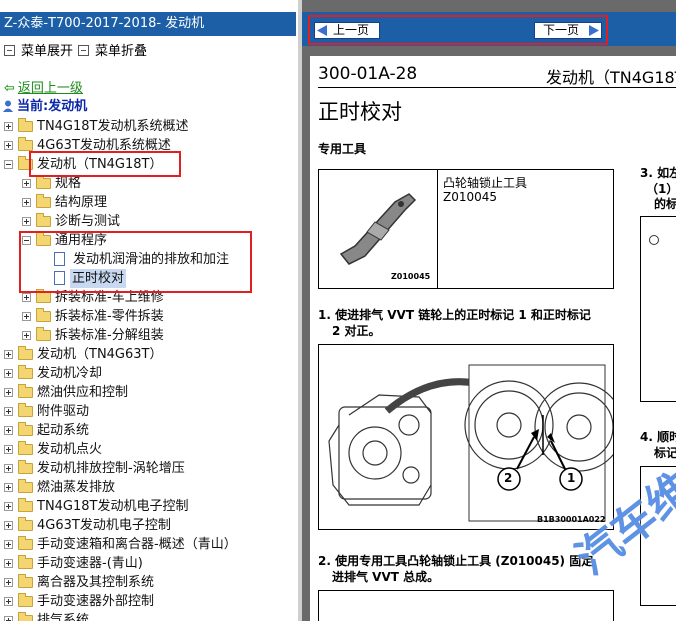 This screenshot has width=676, height=621. What do you see at coordinates (83, 50) in the screenshot?
I see `collapse-icon` at bounding box center [83, 50].